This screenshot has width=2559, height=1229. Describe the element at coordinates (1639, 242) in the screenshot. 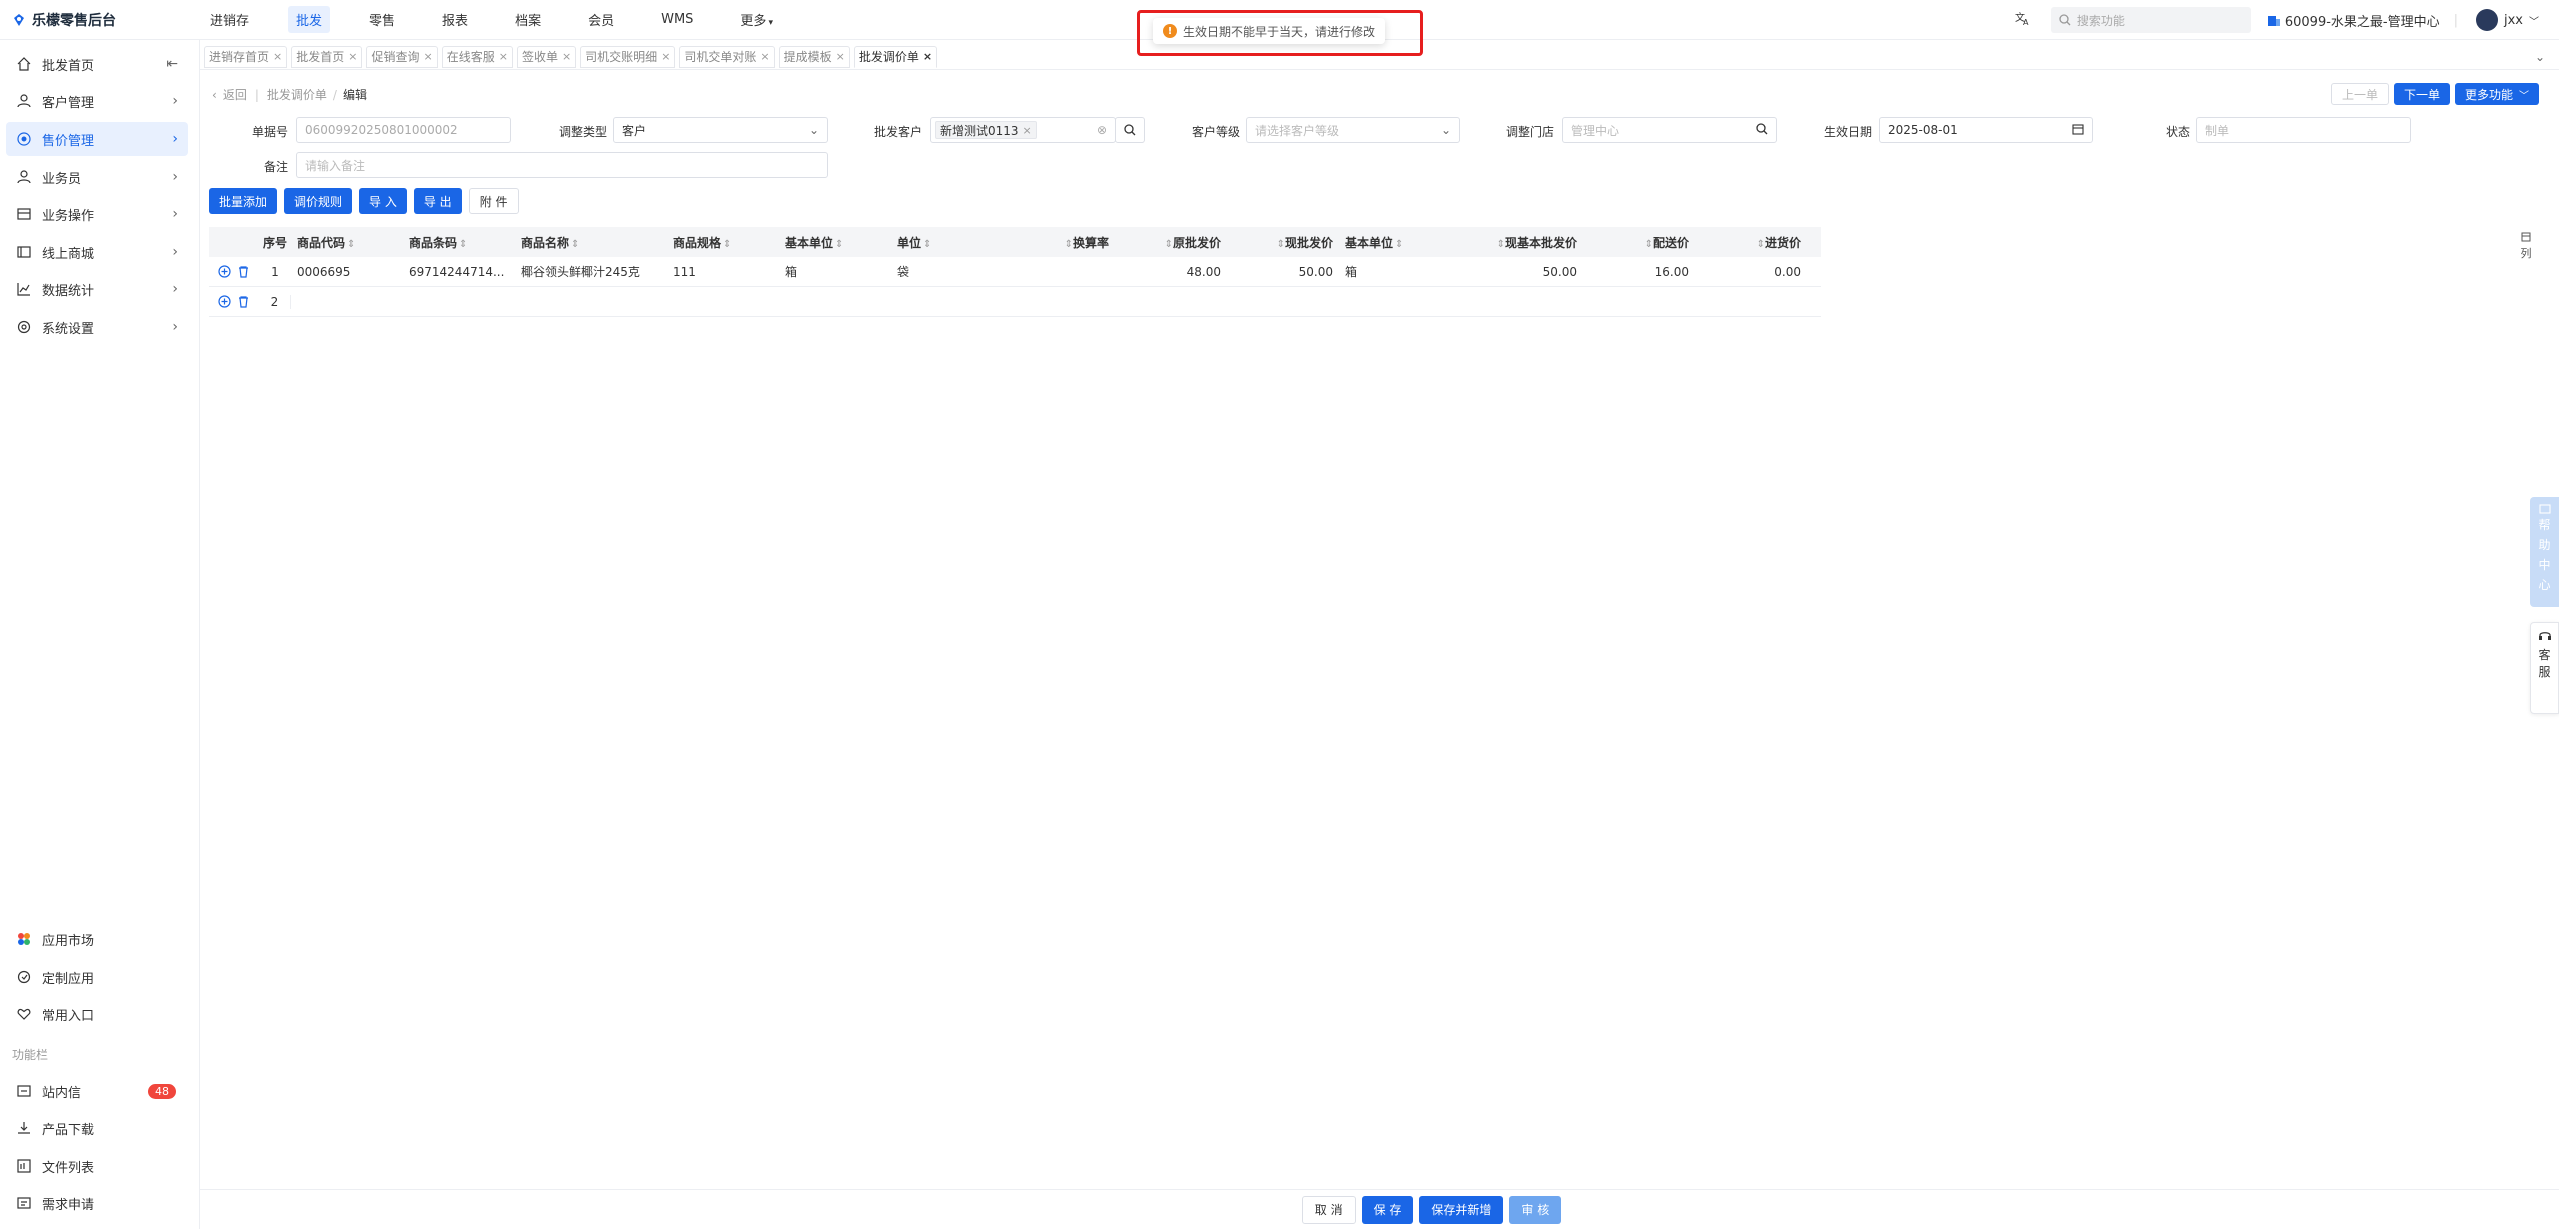

I see `col-dist-price: ⇕配送价` at that location.